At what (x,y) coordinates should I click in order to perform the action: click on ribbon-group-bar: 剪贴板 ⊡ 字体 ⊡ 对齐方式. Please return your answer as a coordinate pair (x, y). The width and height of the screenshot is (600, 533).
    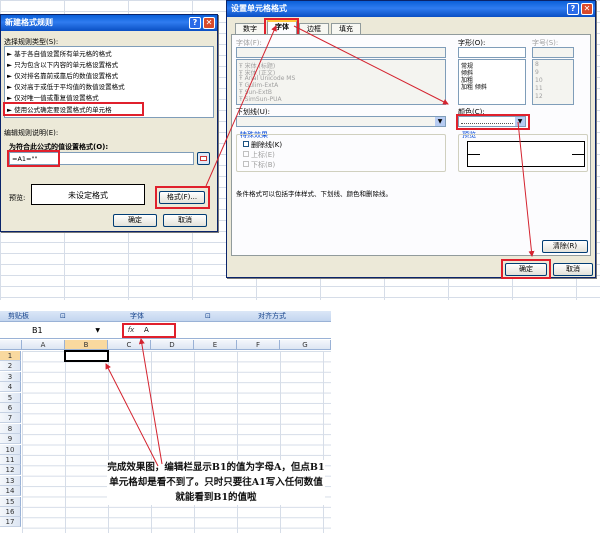
    Looking at the image, I should click on (165, 316).